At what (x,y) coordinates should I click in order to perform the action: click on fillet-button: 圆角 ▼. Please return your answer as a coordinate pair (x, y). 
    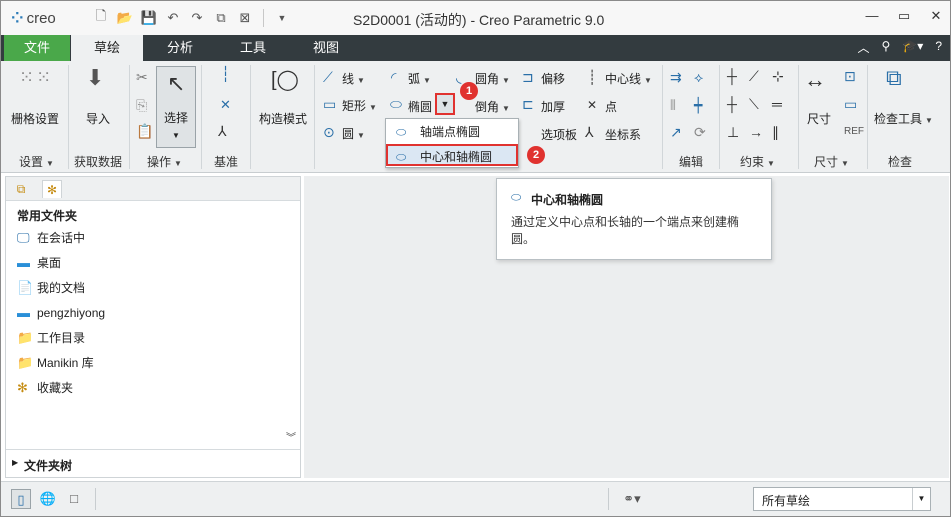
    Looking at the image, I should click on (492, 78).